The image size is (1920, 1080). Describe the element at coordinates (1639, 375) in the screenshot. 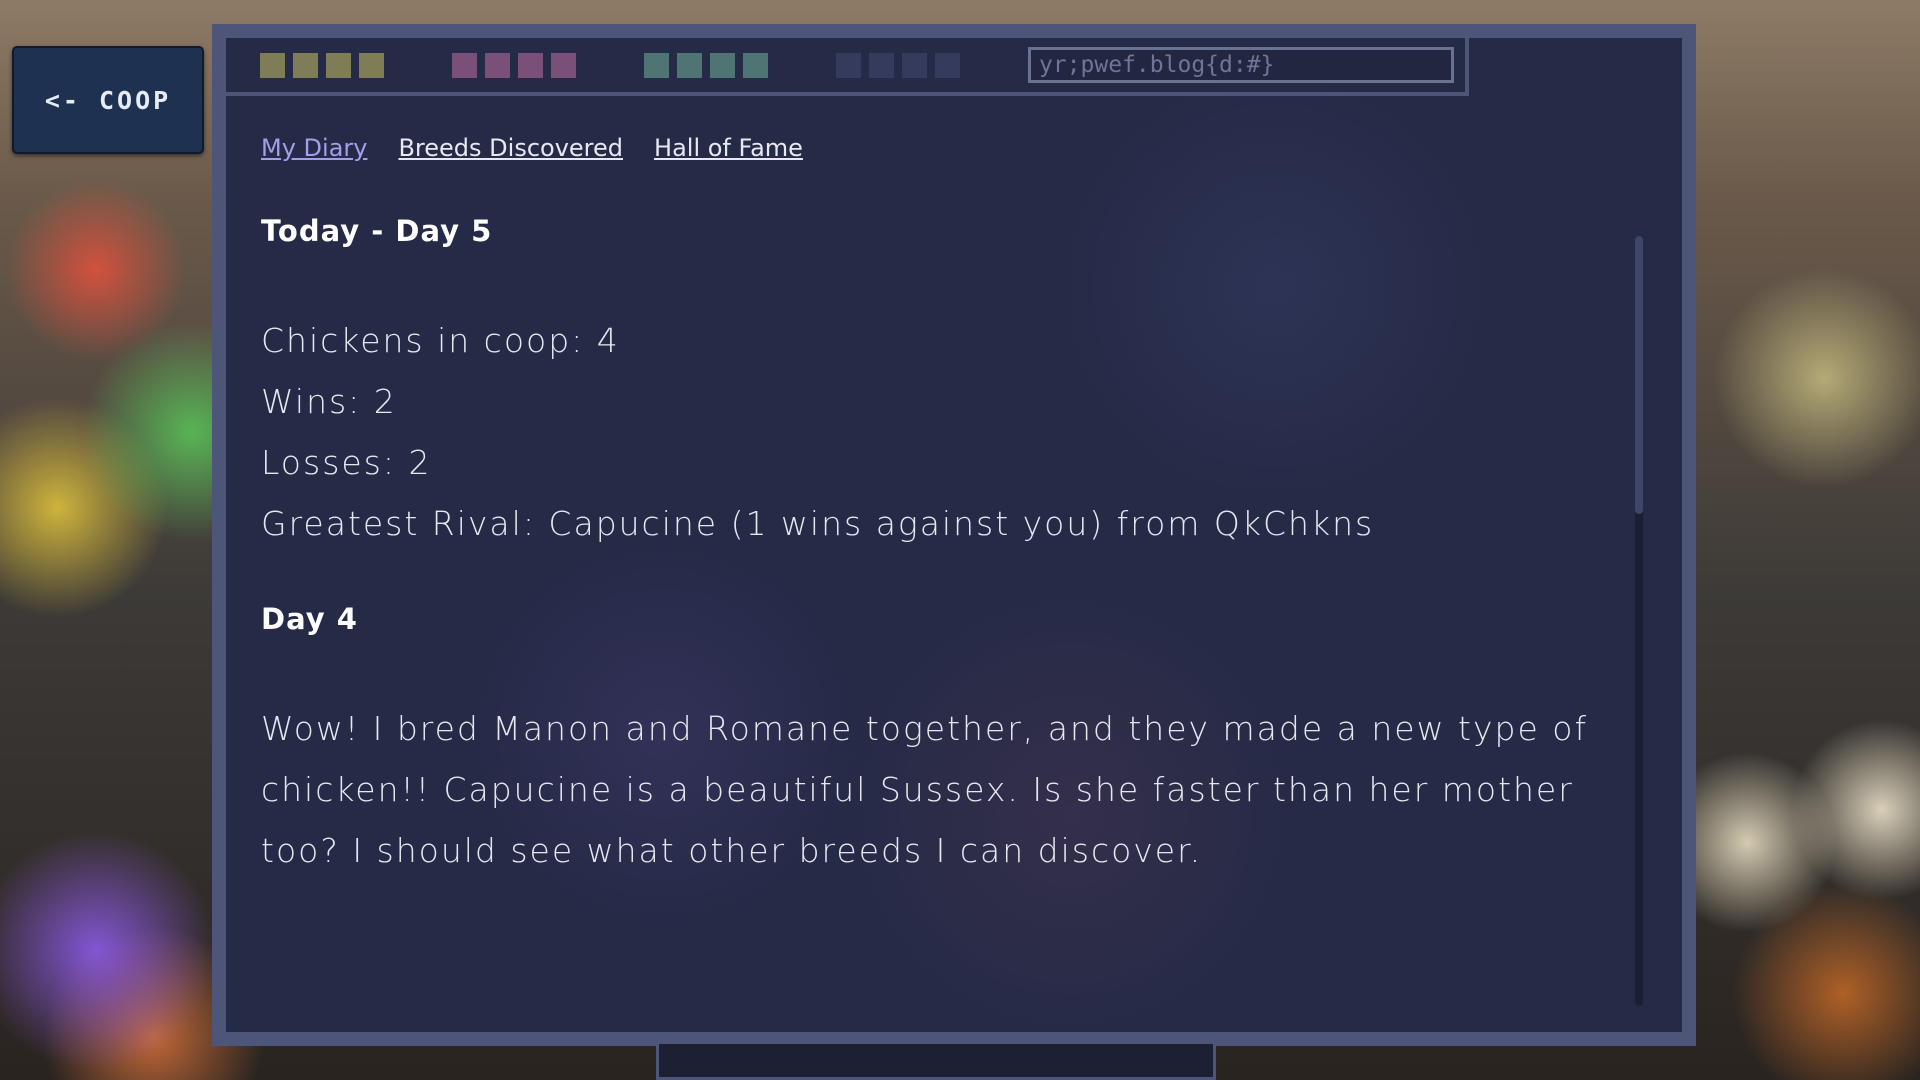

I see `scrollbar-thumb` at that location.